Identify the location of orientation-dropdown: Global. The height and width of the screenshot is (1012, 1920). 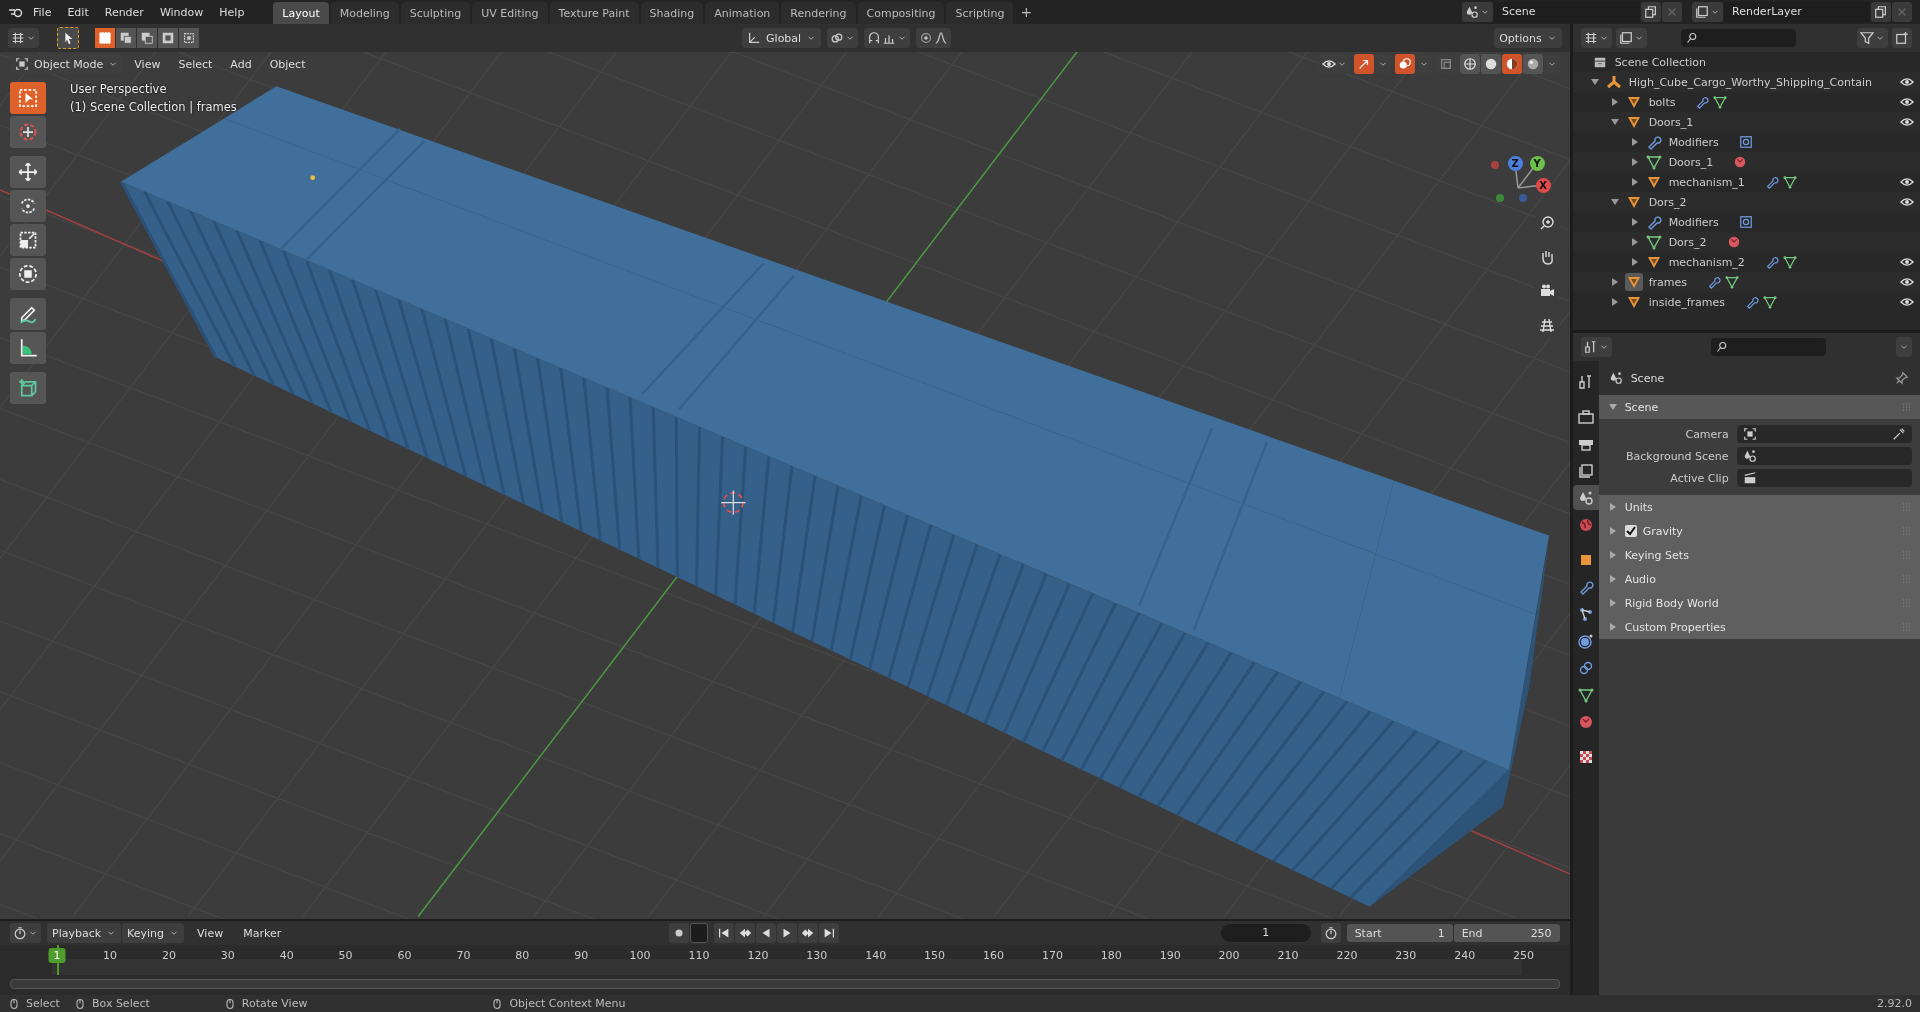
(782, 38).